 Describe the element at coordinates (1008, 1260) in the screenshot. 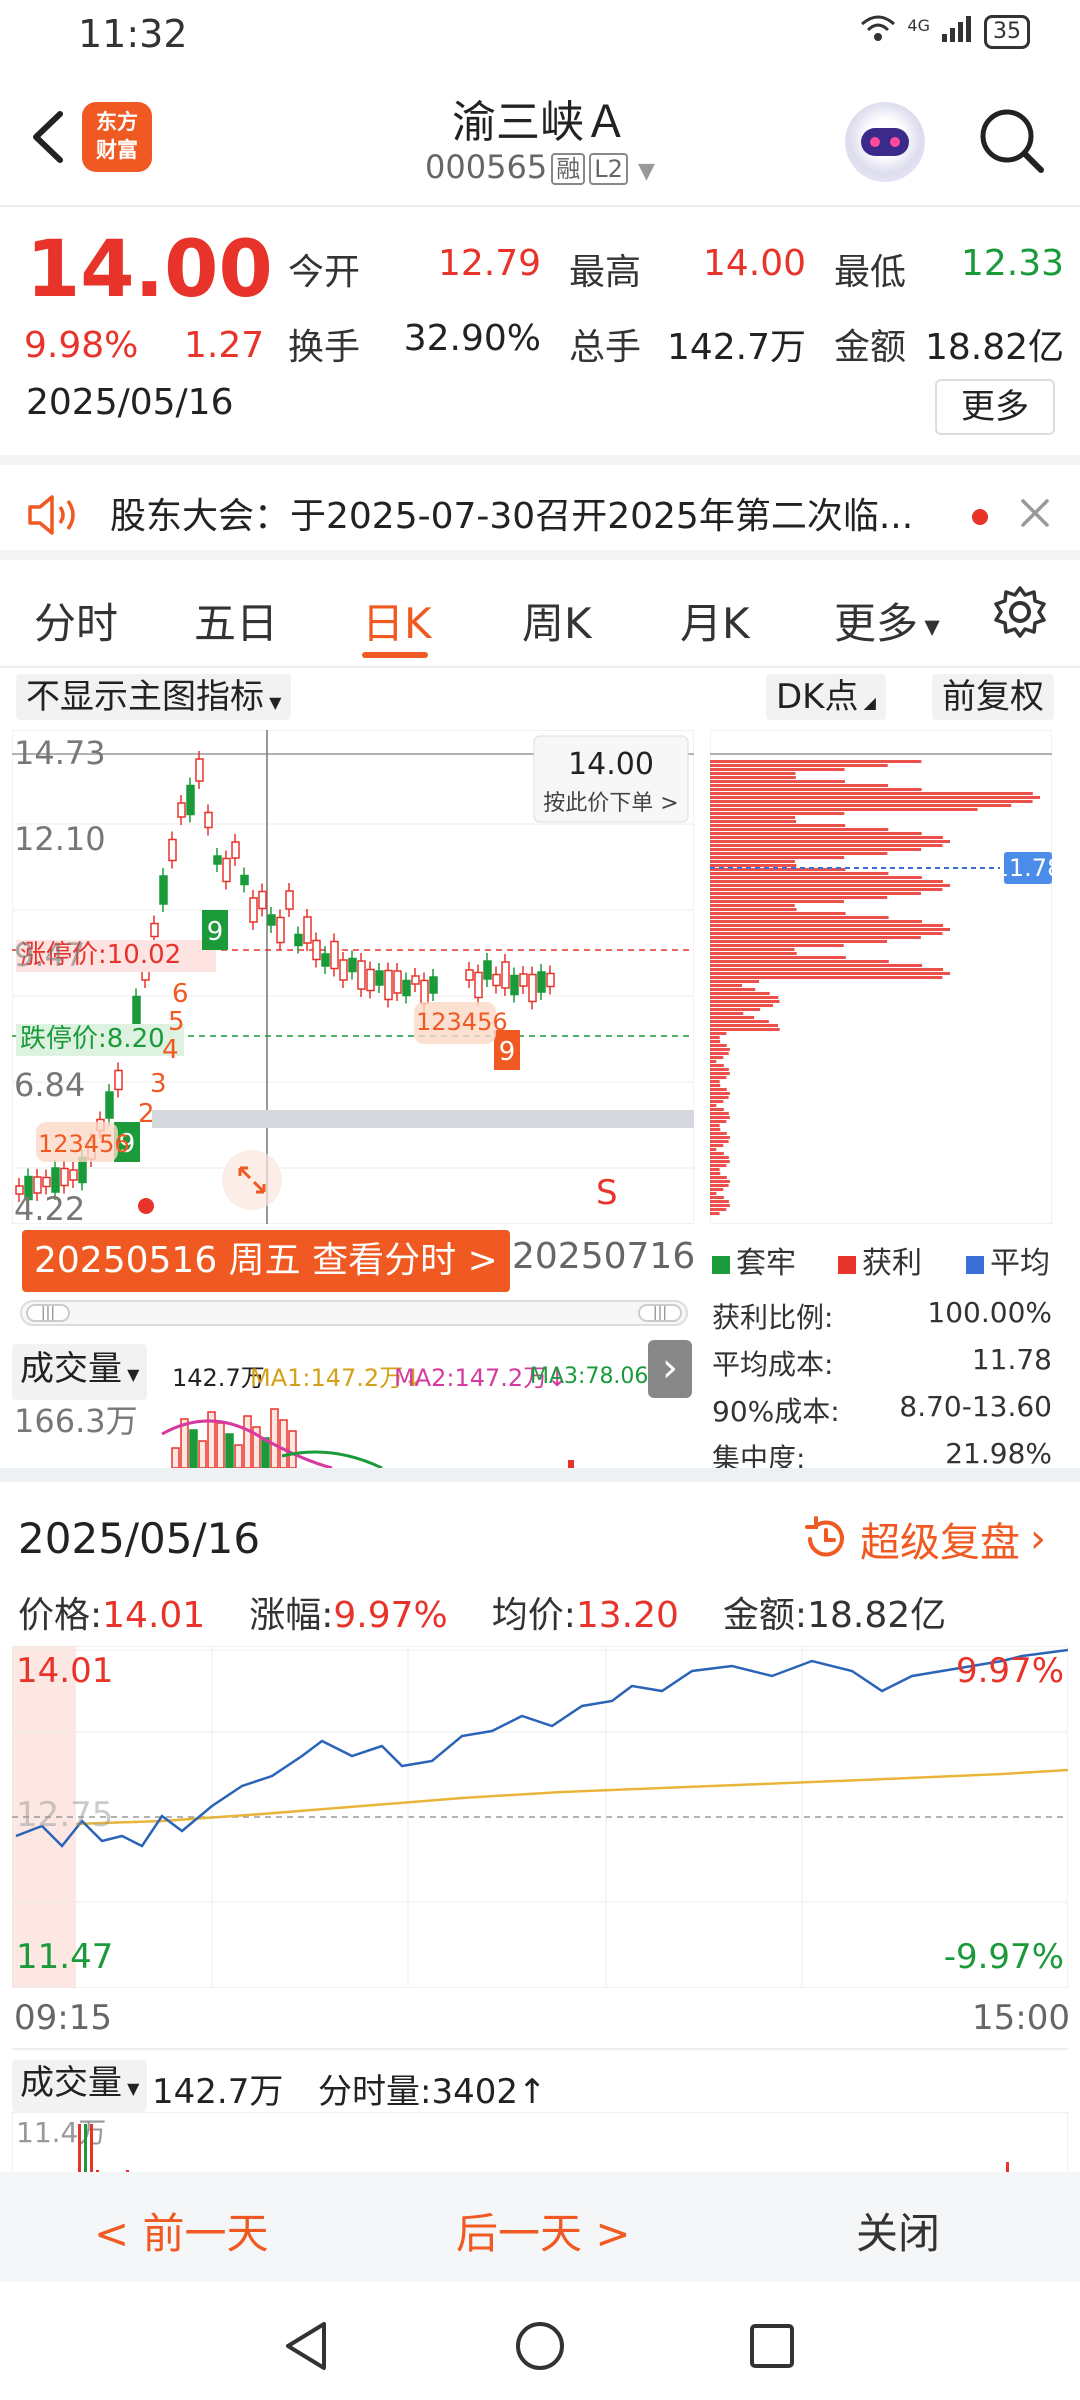

I see `legend-average: 平均` at that location.